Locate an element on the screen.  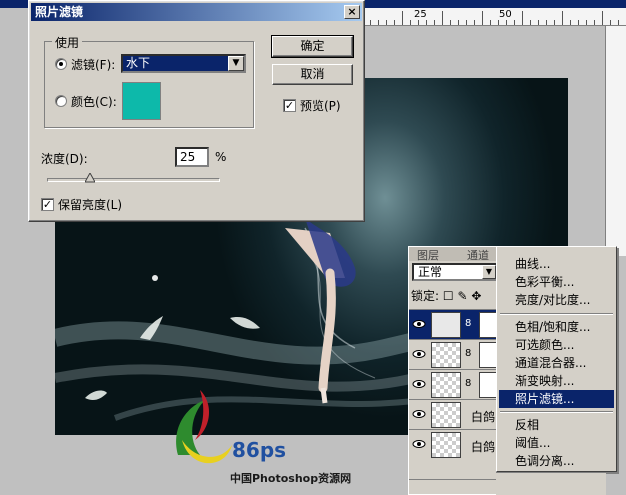
preserve-luminosity-checkbox: ✓ is located at coordinates (47, 204).